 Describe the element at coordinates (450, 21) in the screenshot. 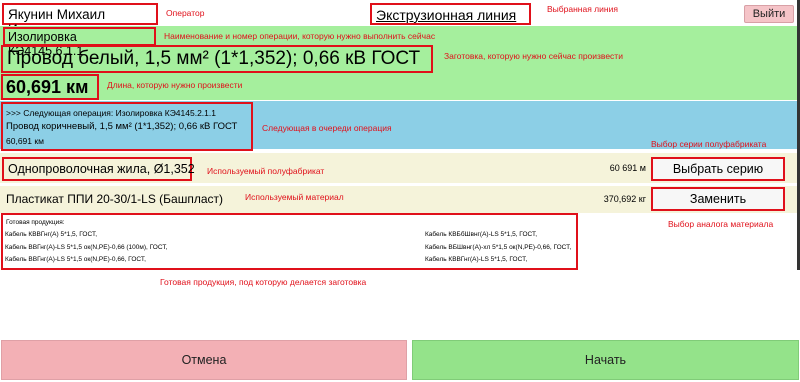

I see `production-line: Экструзионная линия 70-4` at that location.